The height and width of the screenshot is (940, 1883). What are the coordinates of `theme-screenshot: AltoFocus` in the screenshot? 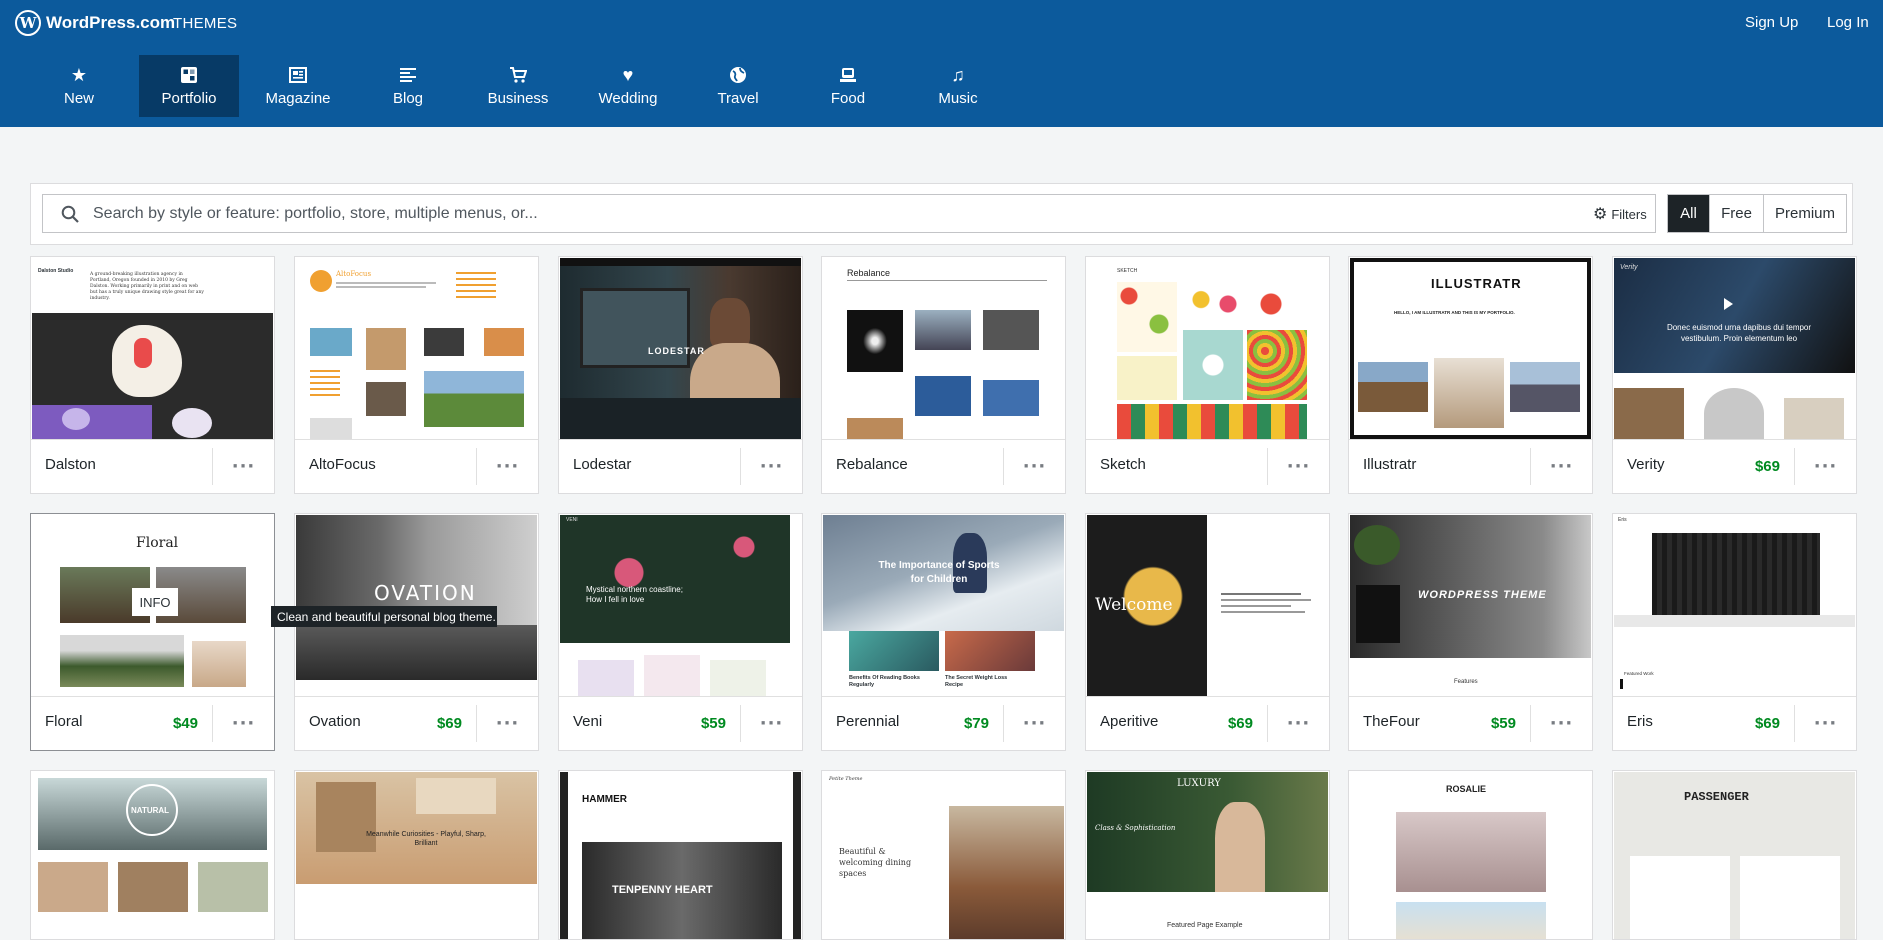 It's located at (416, 348).